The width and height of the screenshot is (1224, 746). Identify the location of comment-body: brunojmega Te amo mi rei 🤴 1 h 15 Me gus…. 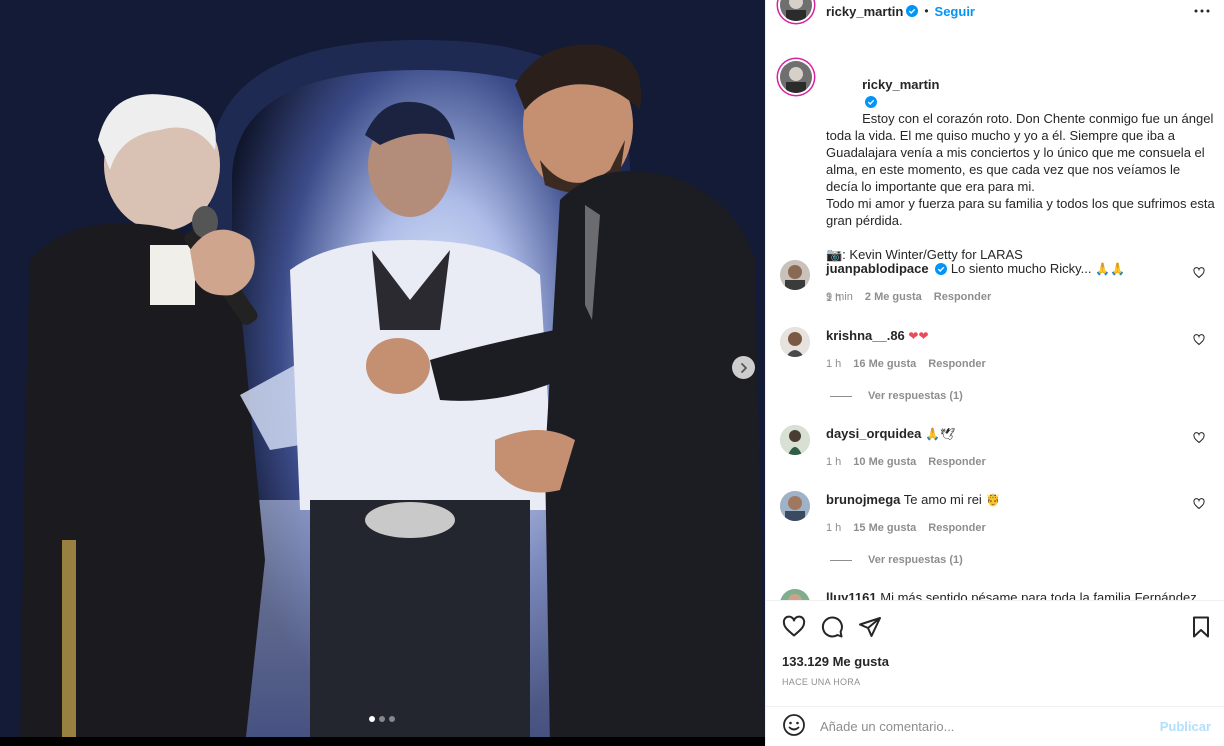
(1006, 514).